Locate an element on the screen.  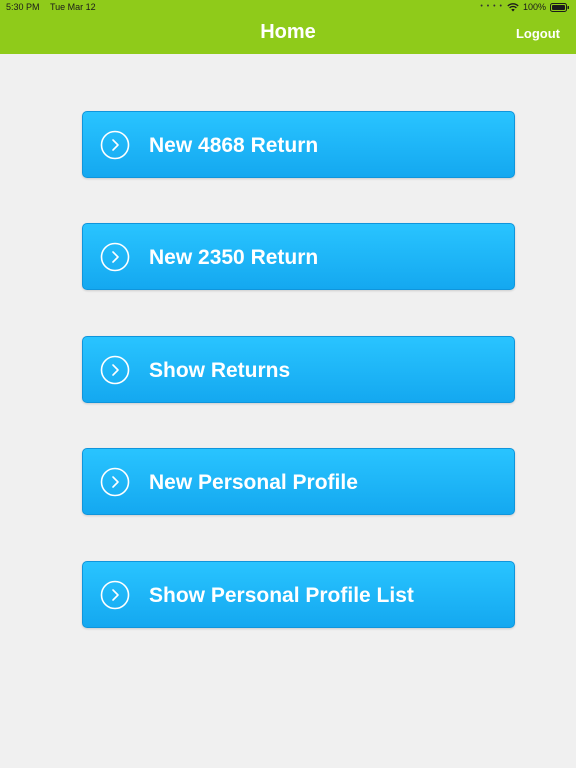
new-4868-return-button: New 4868 Return is located at coordinates (298, 144).